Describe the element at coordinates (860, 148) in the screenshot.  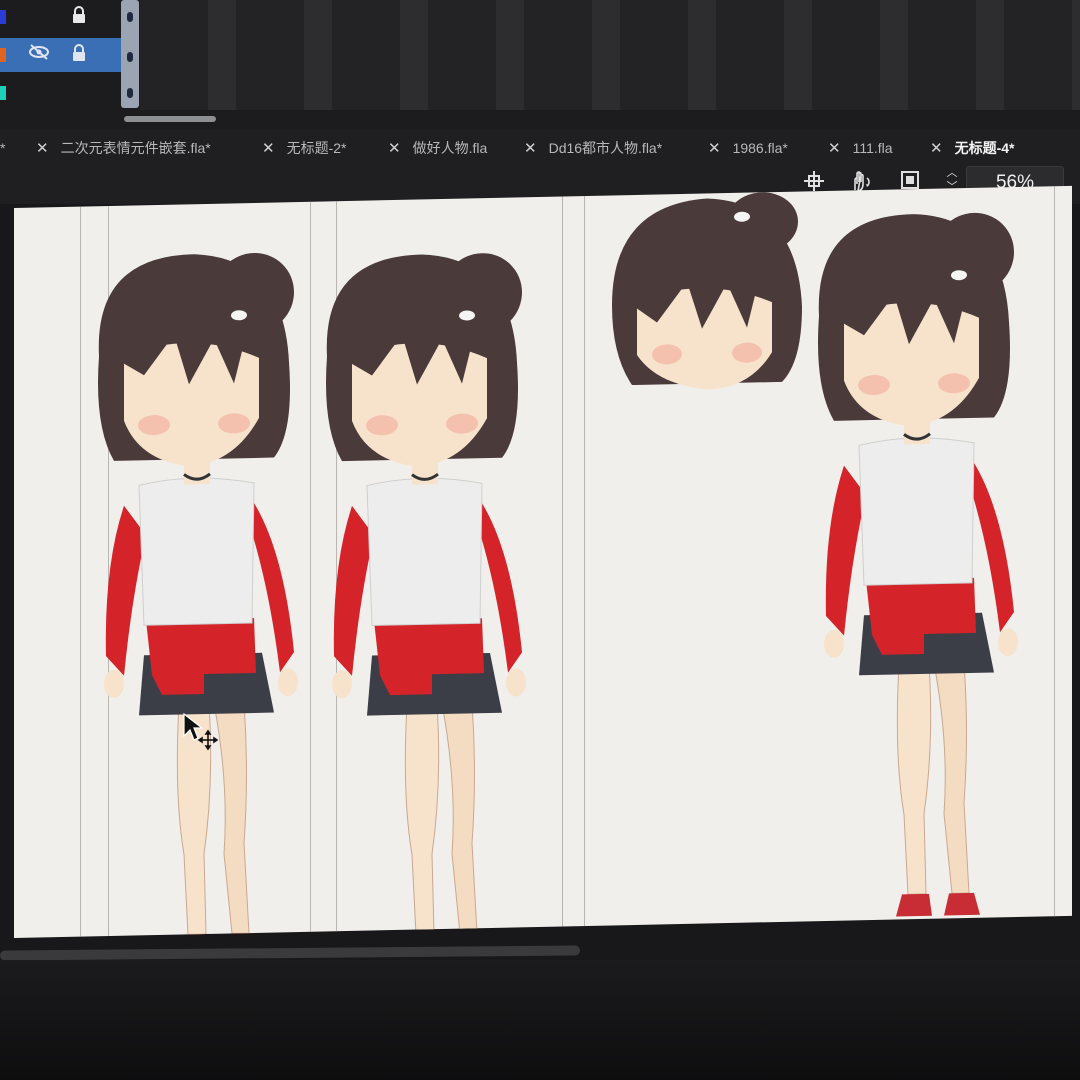
I see `tab-6: ✕ 111.fla` at that location.